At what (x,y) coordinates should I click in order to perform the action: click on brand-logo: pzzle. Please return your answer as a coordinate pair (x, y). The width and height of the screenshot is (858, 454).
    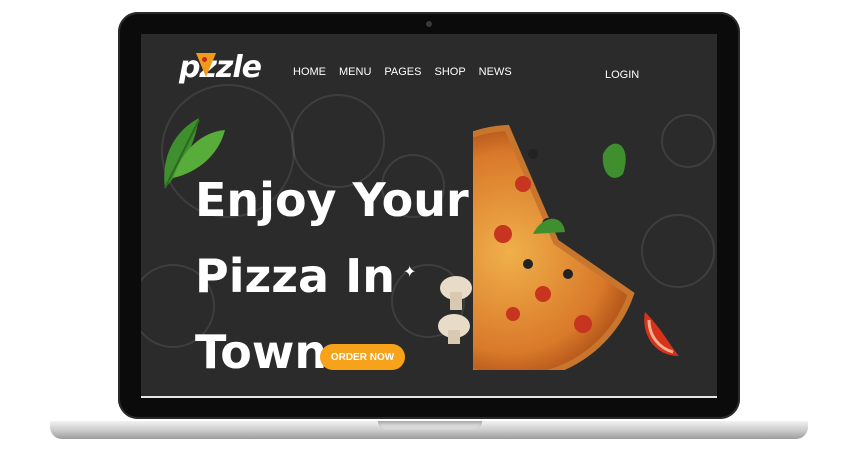
    Looking at the image, I should click on (220, 67).